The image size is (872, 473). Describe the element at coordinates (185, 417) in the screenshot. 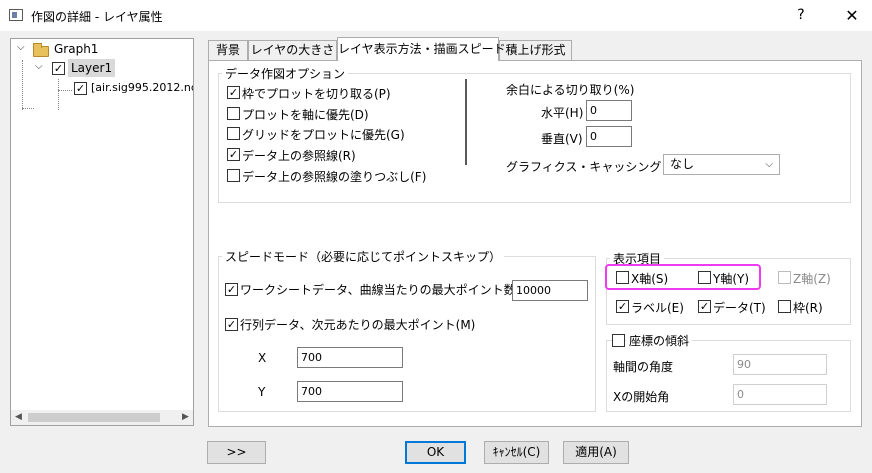

I see `scroll-right-icon: ▶` at that location.